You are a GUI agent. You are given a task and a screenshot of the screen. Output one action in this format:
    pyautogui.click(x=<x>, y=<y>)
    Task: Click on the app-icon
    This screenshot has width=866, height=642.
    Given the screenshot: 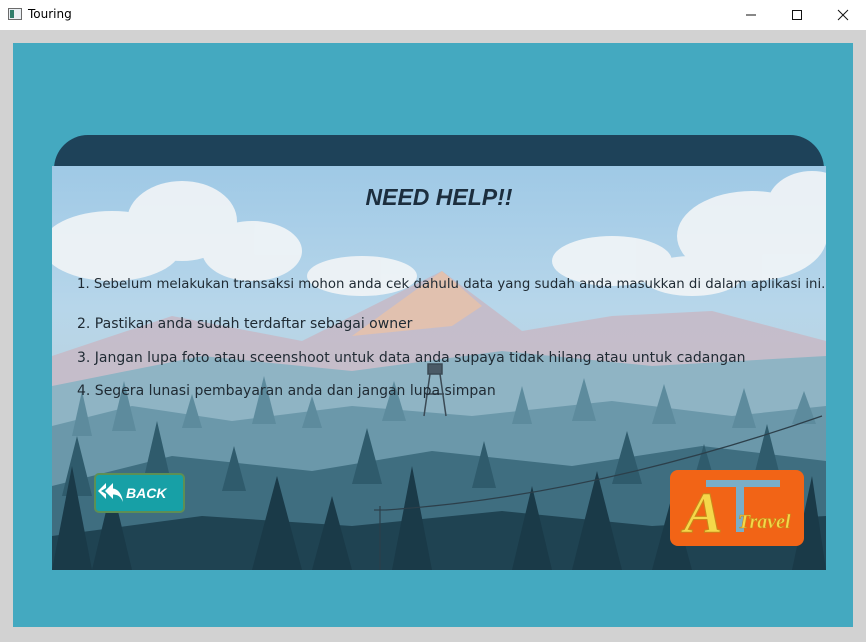 What is the action you would take?
    pyautogui.click(x=15, y=14)
    